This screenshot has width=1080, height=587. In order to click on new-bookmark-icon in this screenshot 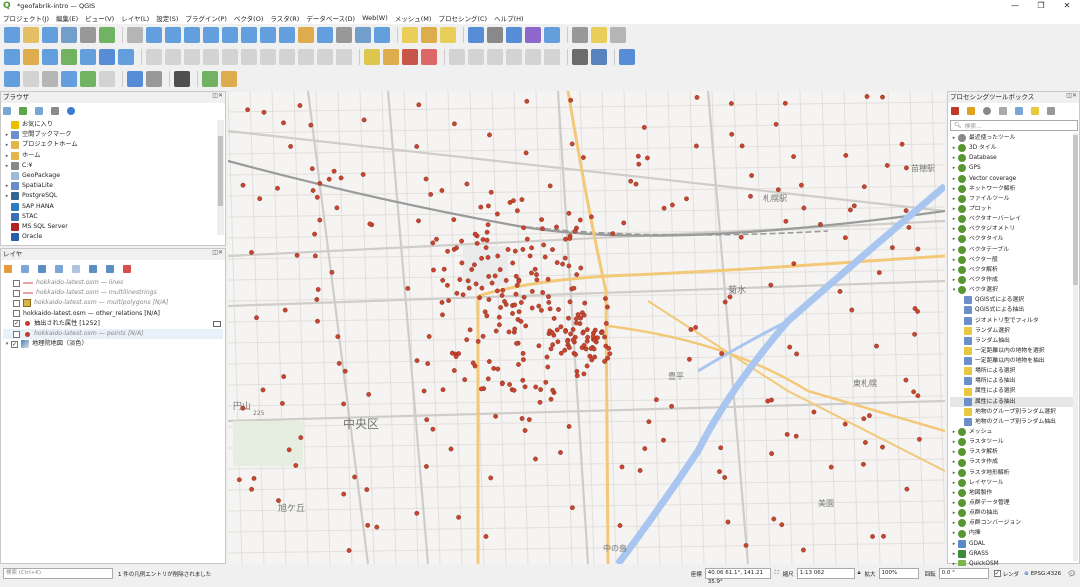, I will do `click(287, 57)`.